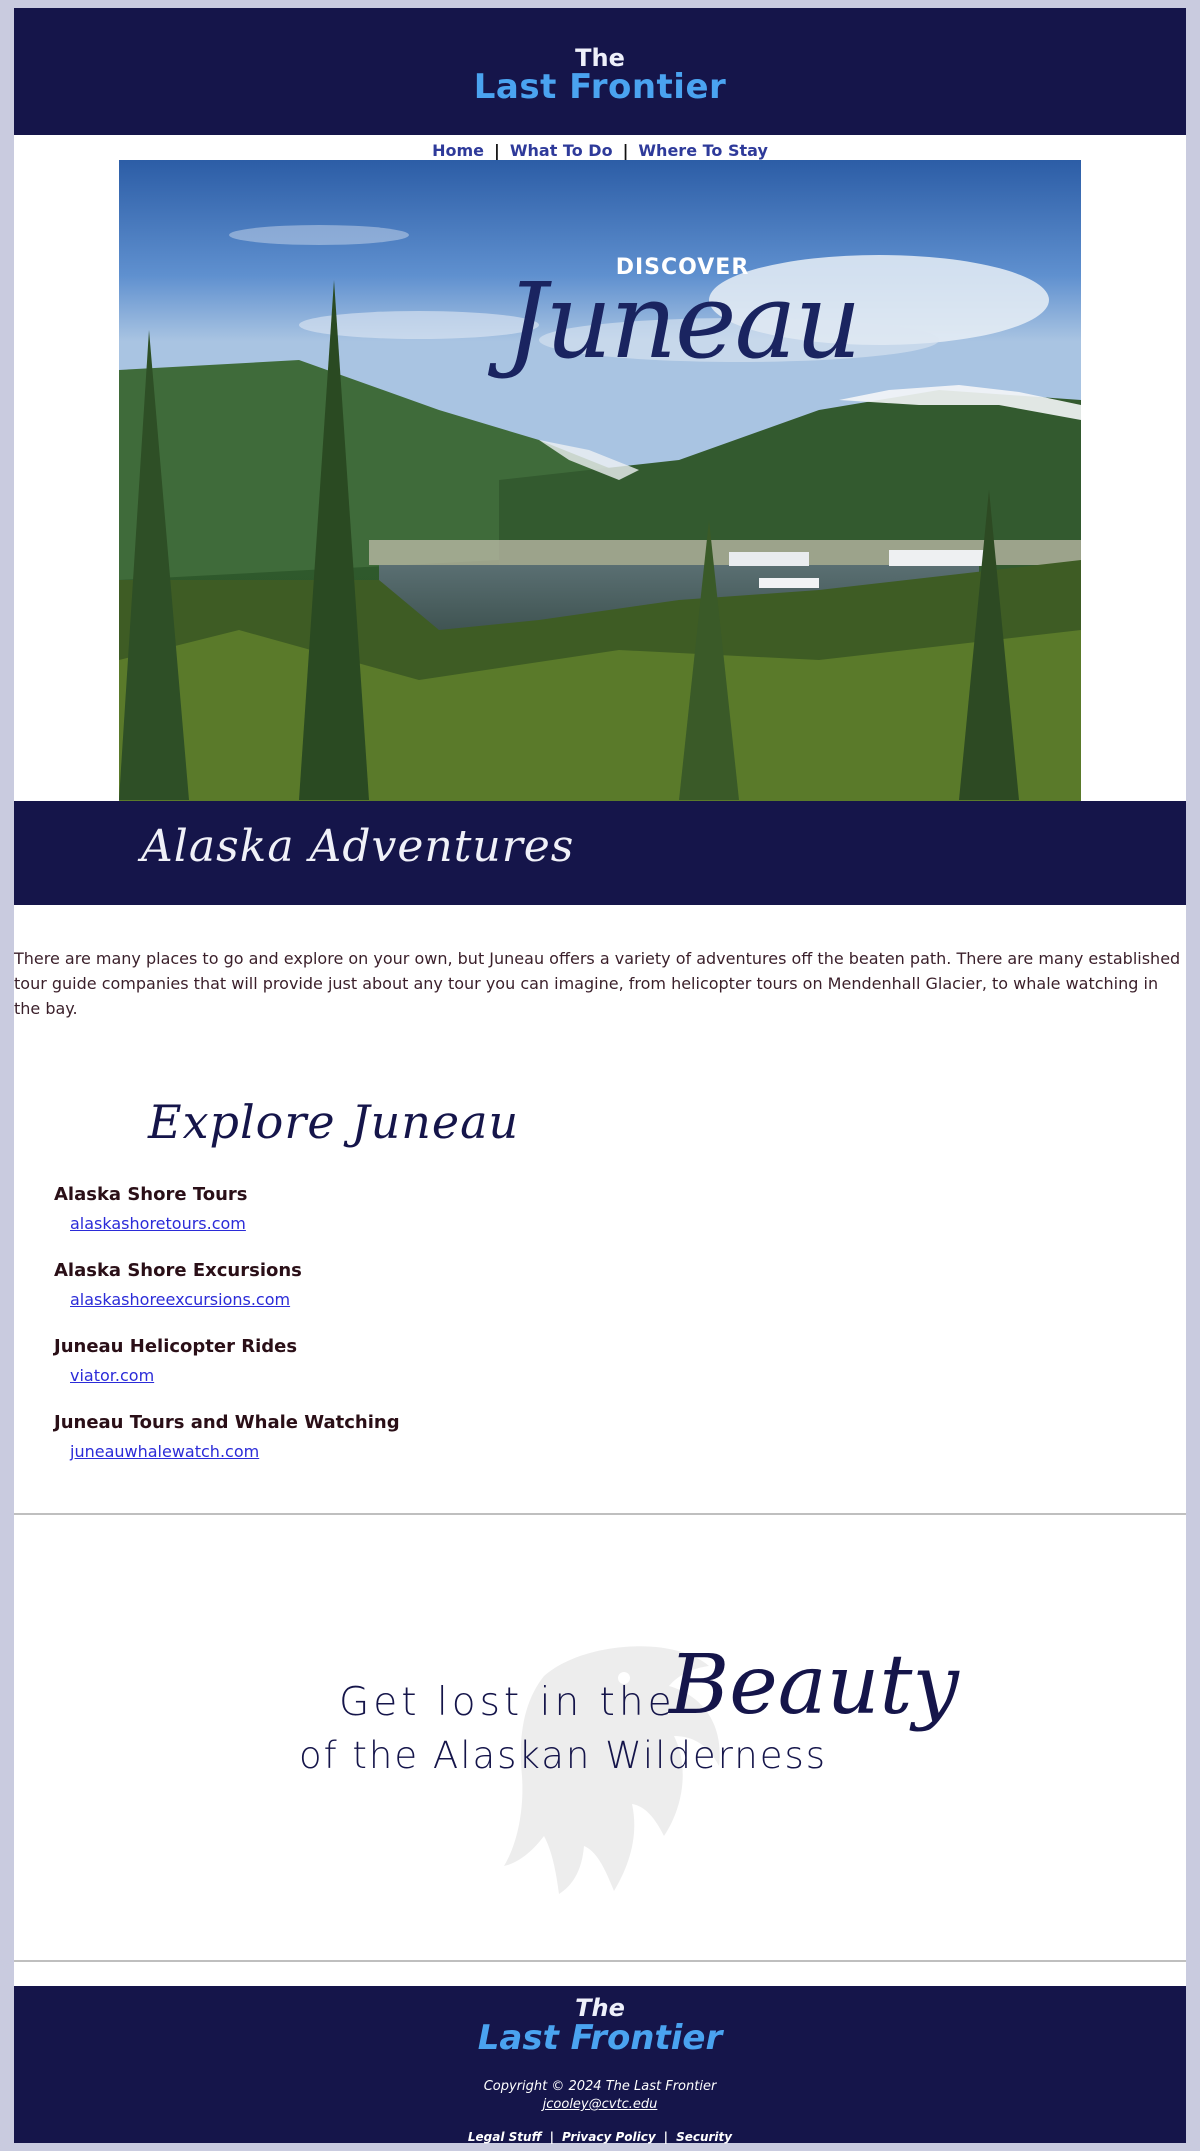 This screenshot has height=2151, width=1200. I want to click on nav-home: Home, so click(458, 150).